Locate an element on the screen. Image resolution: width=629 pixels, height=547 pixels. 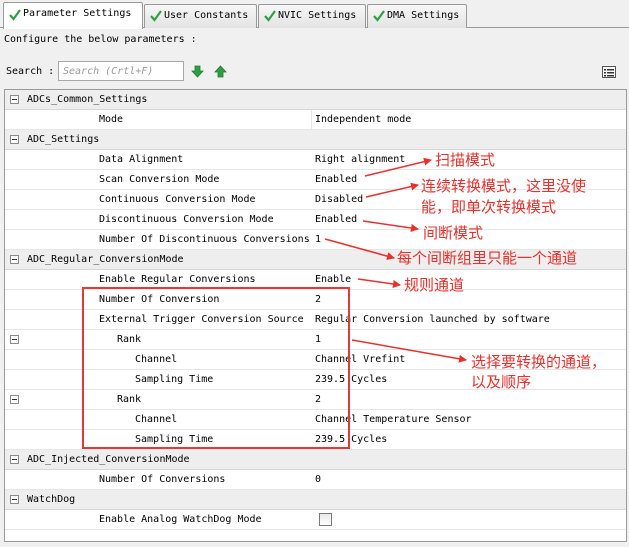
annotation-select-1: 选择要转换的通道， is located at coordinates (539, 362).